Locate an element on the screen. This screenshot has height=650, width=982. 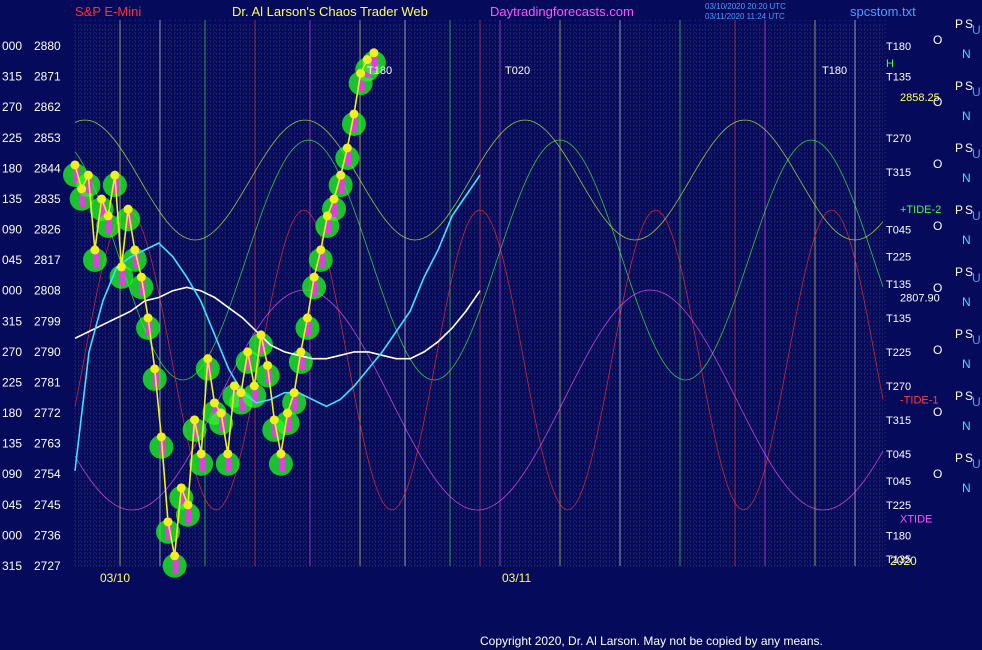
x-tick-label: 03/11 is located at coordinates (516, 578).